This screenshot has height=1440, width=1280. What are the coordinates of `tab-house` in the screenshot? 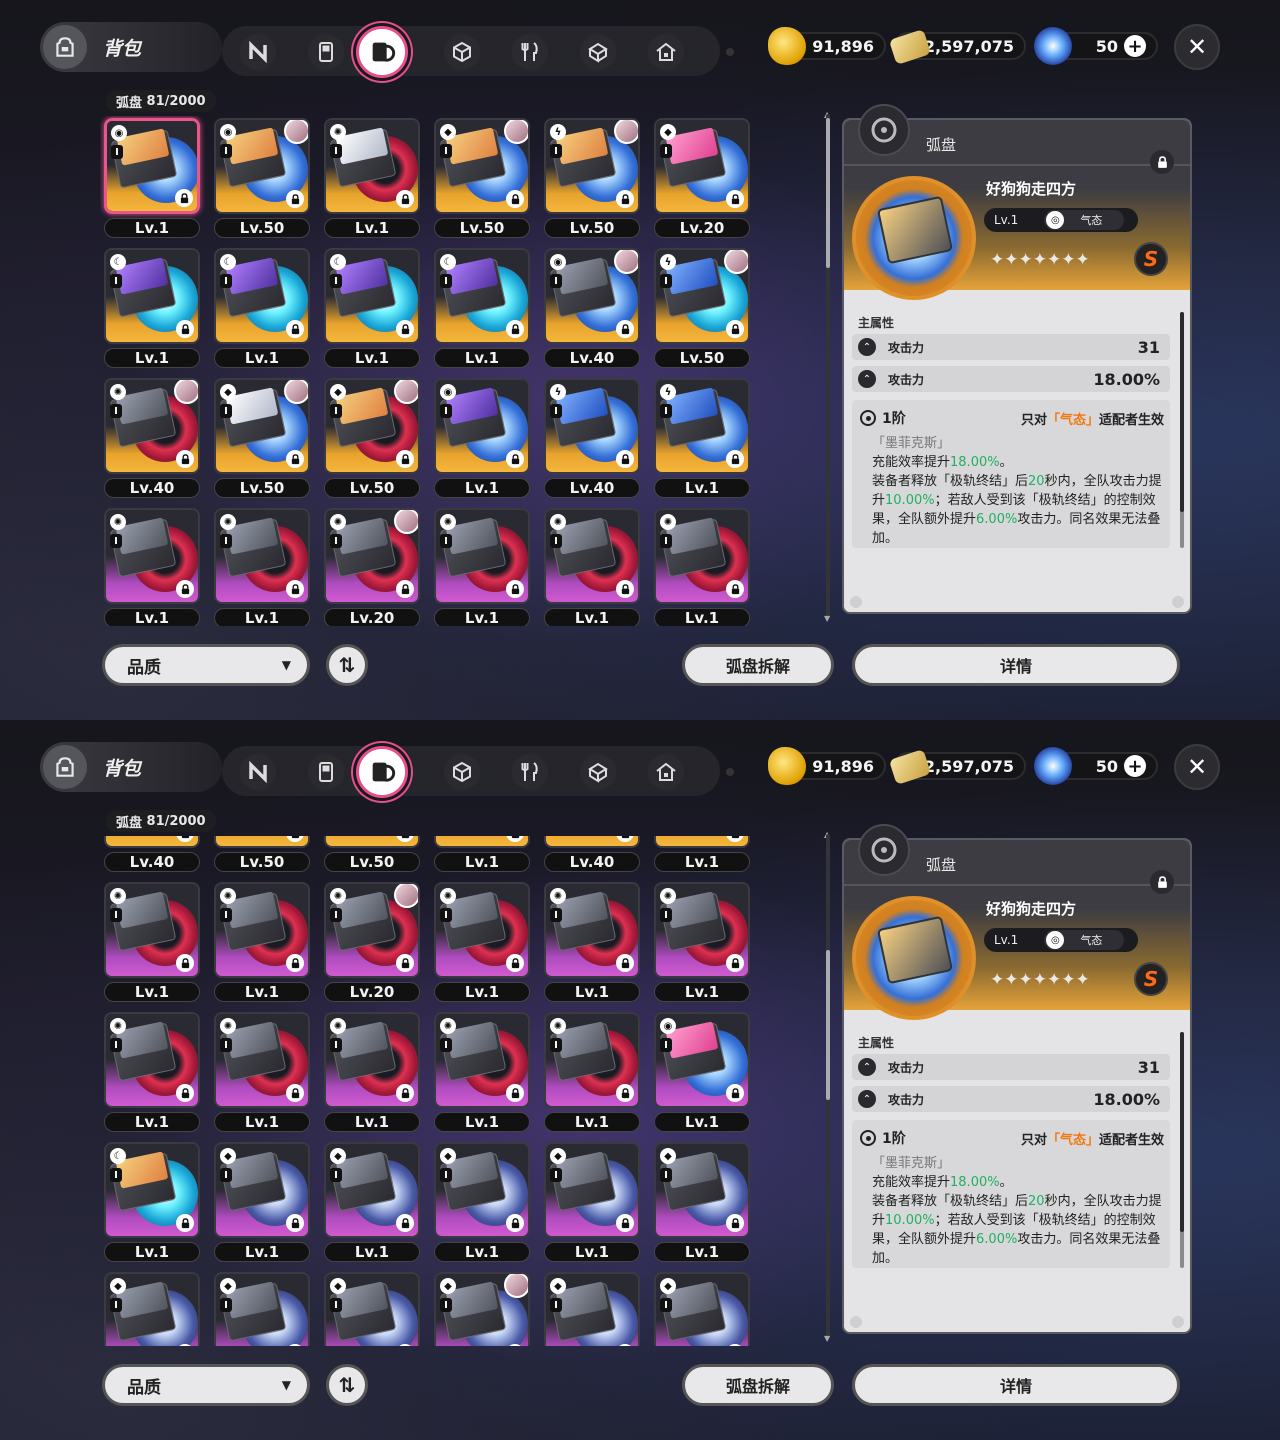 It's located at (666, 772).